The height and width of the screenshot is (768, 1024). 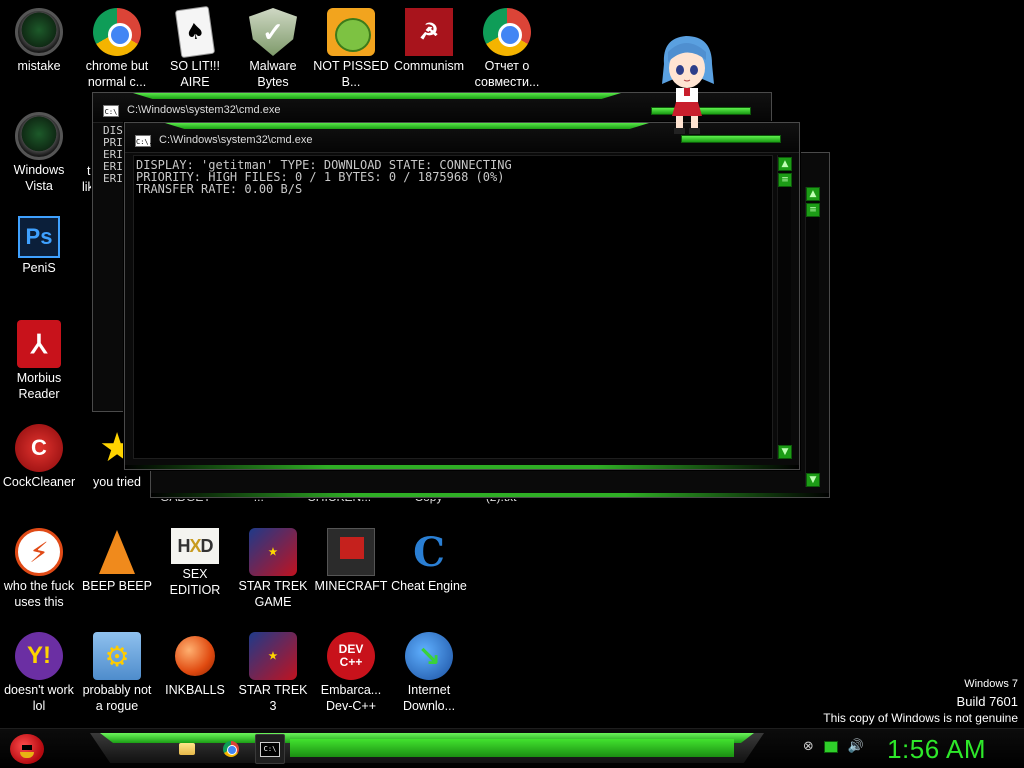 What do you see at coordinates (194, 74) in the screenshot?
I see `icon-label: SO LIT!!! AIRE` at bounding box center [194, 74].